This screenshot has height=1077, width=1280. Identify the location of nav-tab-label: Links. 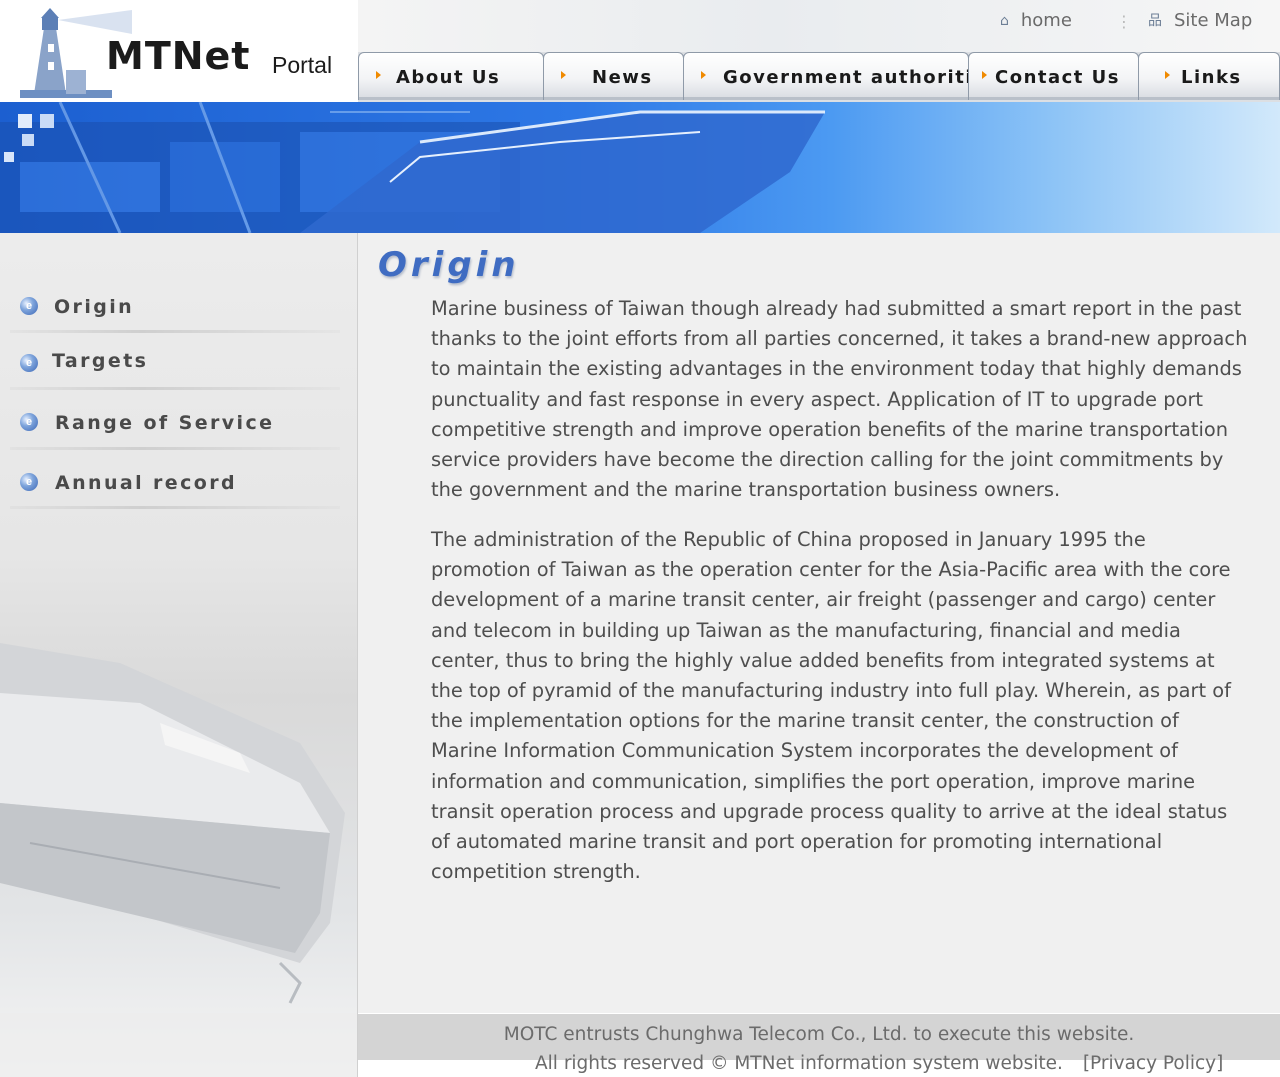
(1211, 77).